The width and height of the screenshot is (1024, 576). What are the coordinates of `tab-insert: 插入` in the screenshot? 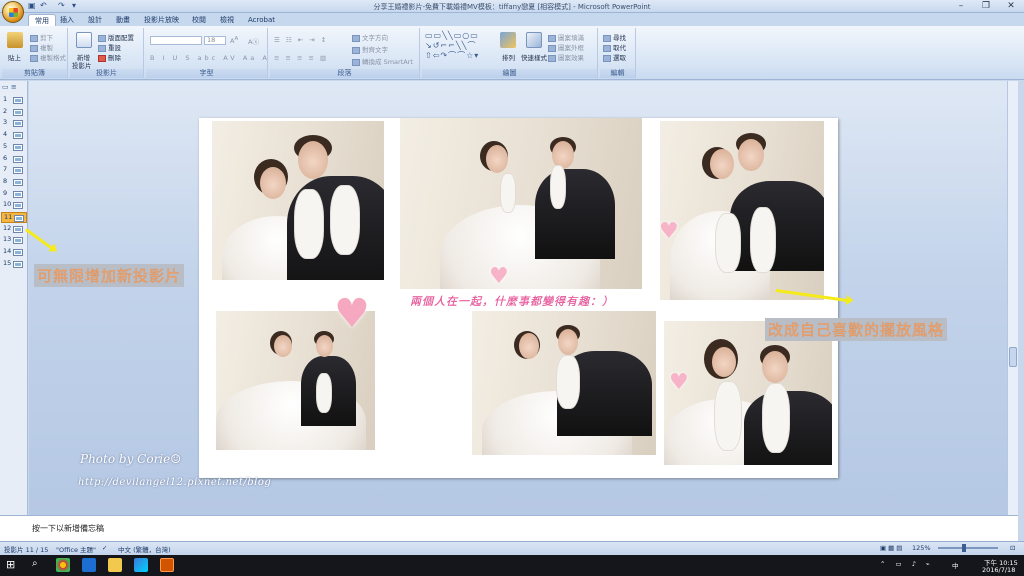 It's located at (67, 20).